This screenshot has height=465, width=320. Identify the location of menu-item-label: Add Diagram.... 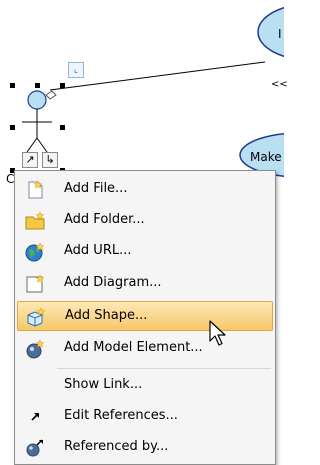
(113, 282).